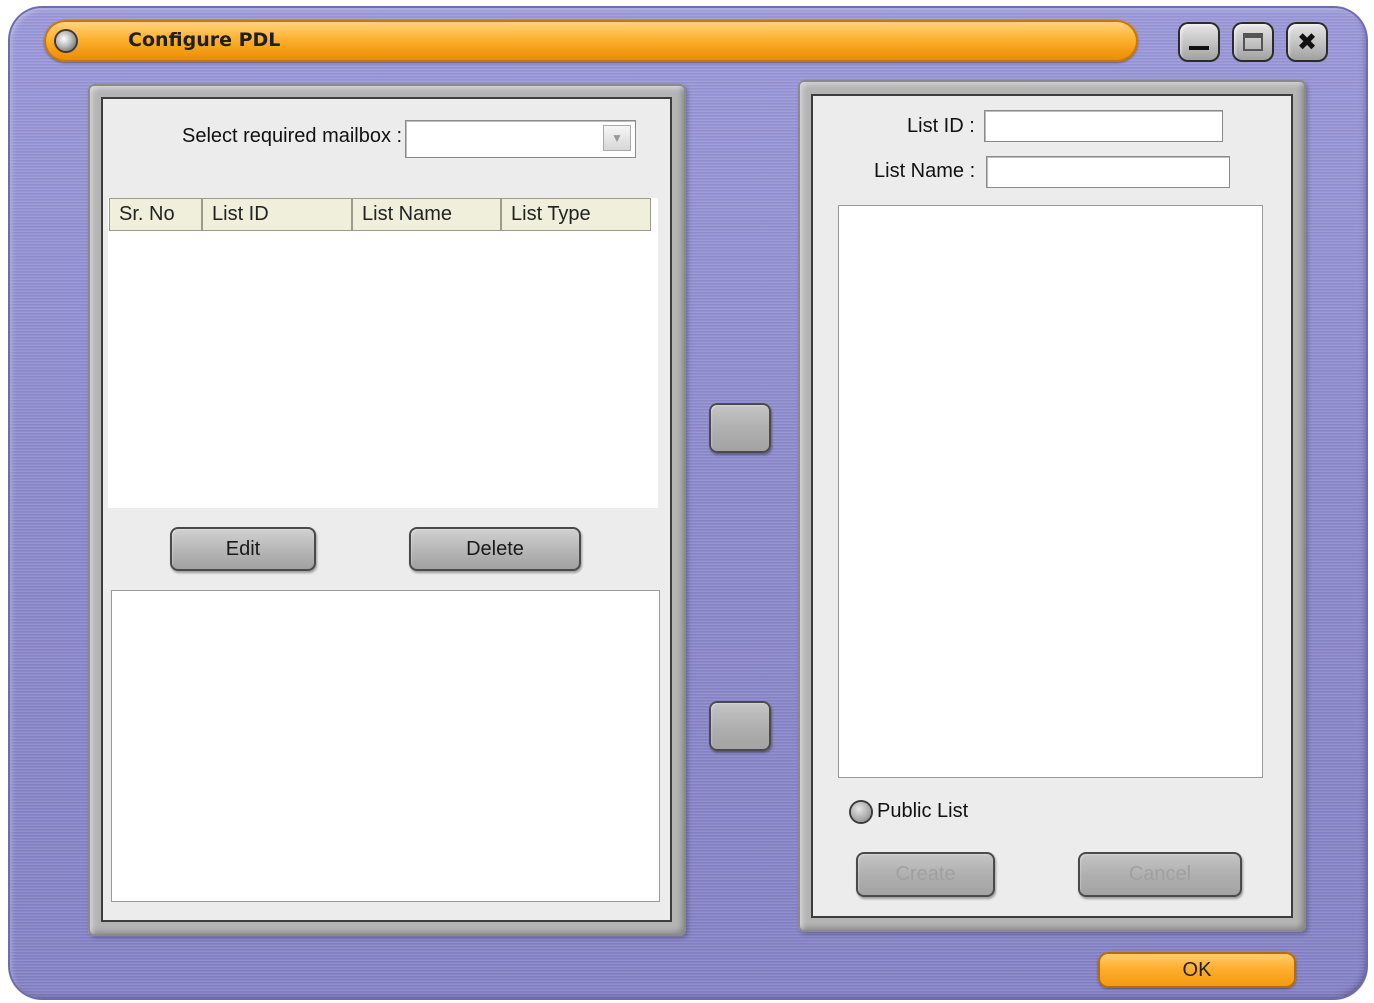  Describe the element at coordinates (740, 726) in the screenshot. I see `remove-from-list-button` at that location.